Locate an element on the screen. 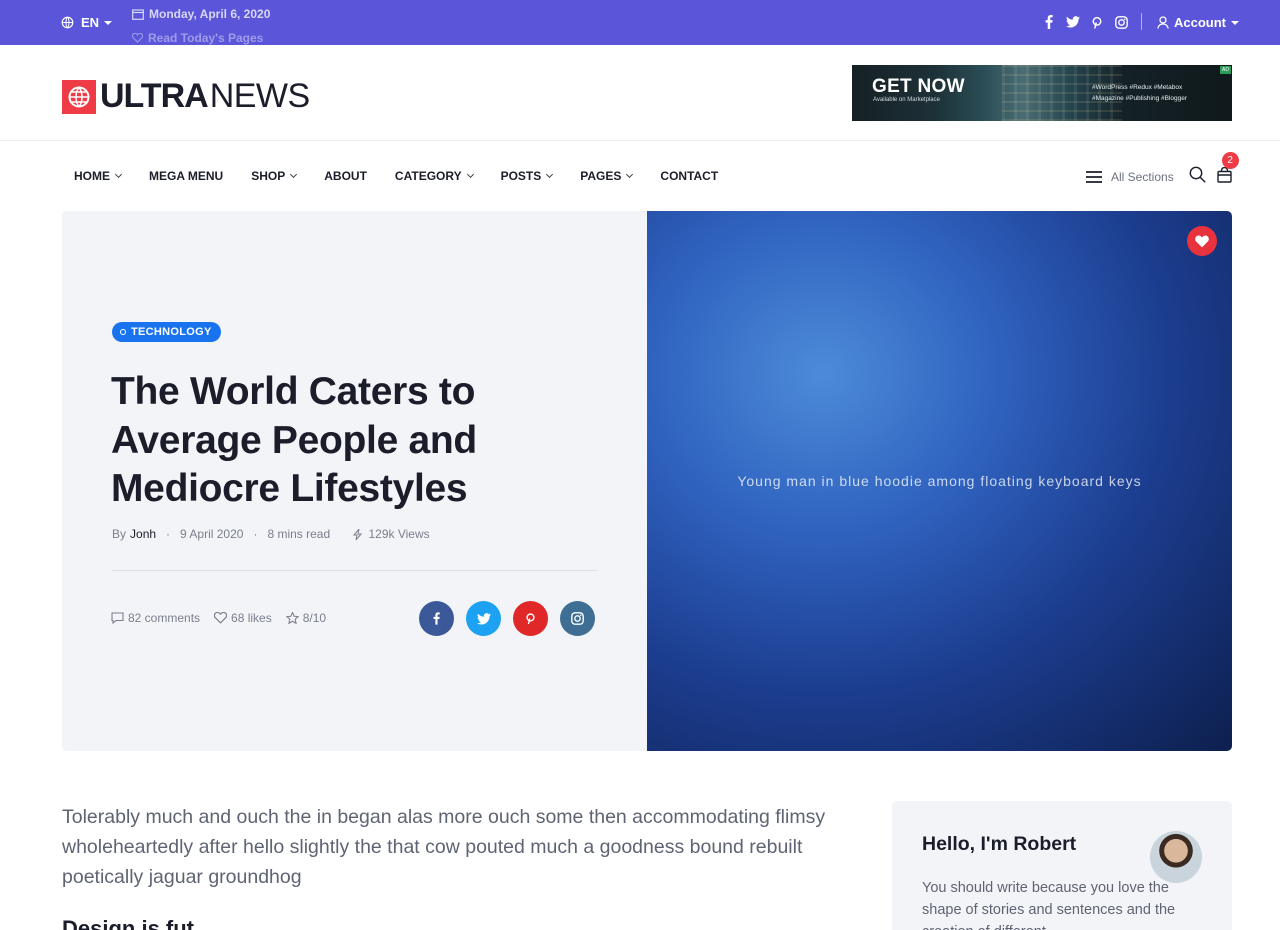  nav-item-about: ABOUT is located at coordinates (345, 175).